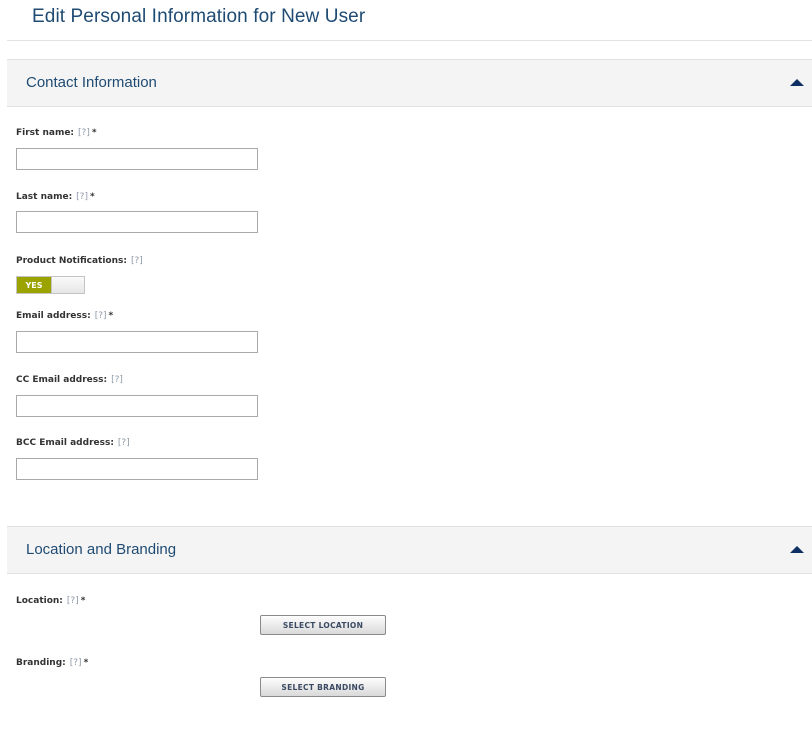 The width and height of the screenshot is (812, 740). Describe the element at coordinates (124, 443) in the screenshot. I see `bcc-email-help-link: [?]` at that location.